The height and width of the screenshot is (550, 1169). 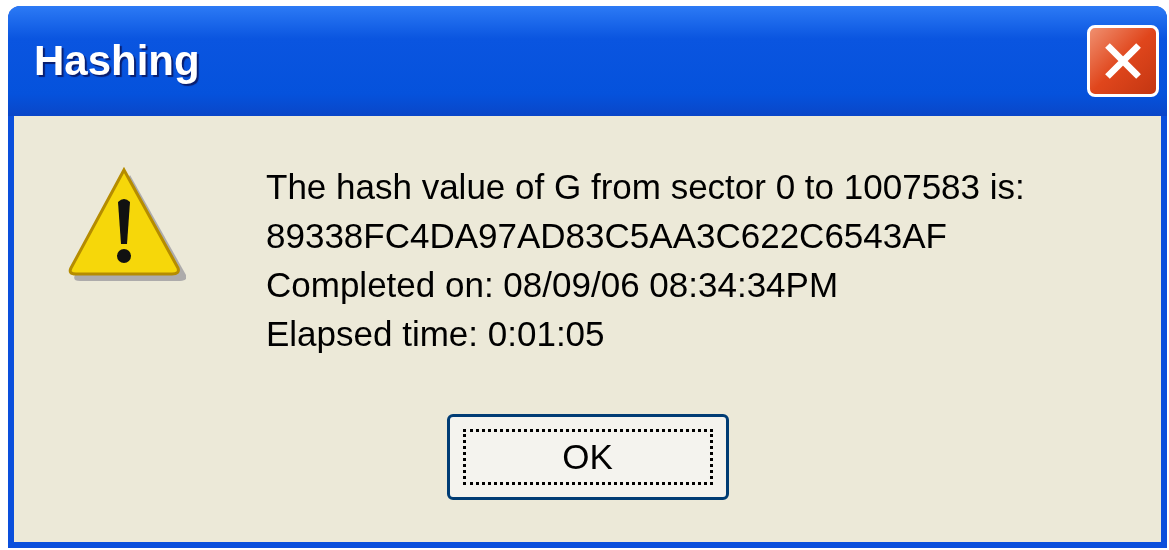 I want to click on ok-button: OK, so click(x=587, y=457).